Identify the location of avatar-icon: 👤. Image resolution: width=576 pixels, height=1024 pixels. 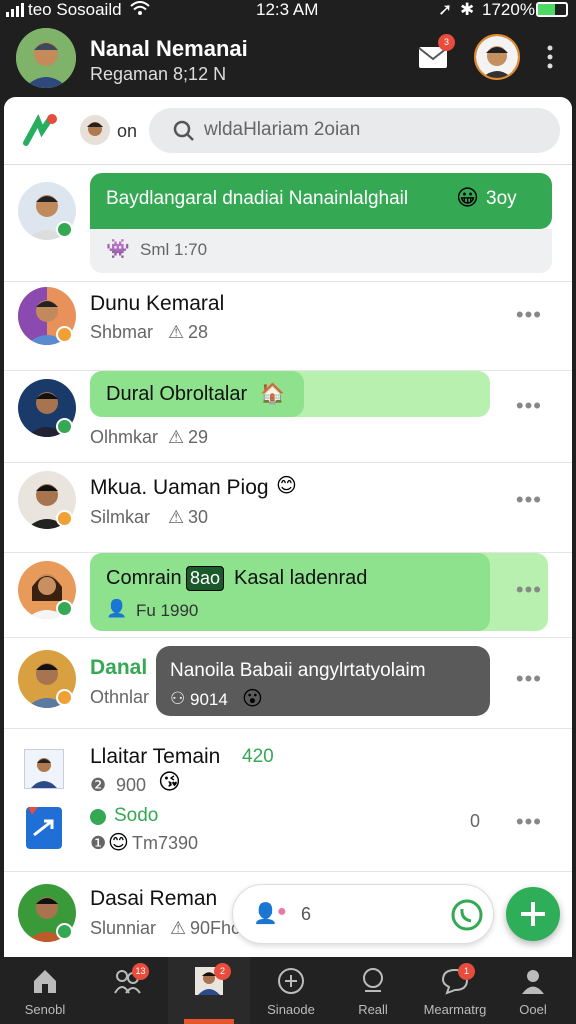
(265, 914).